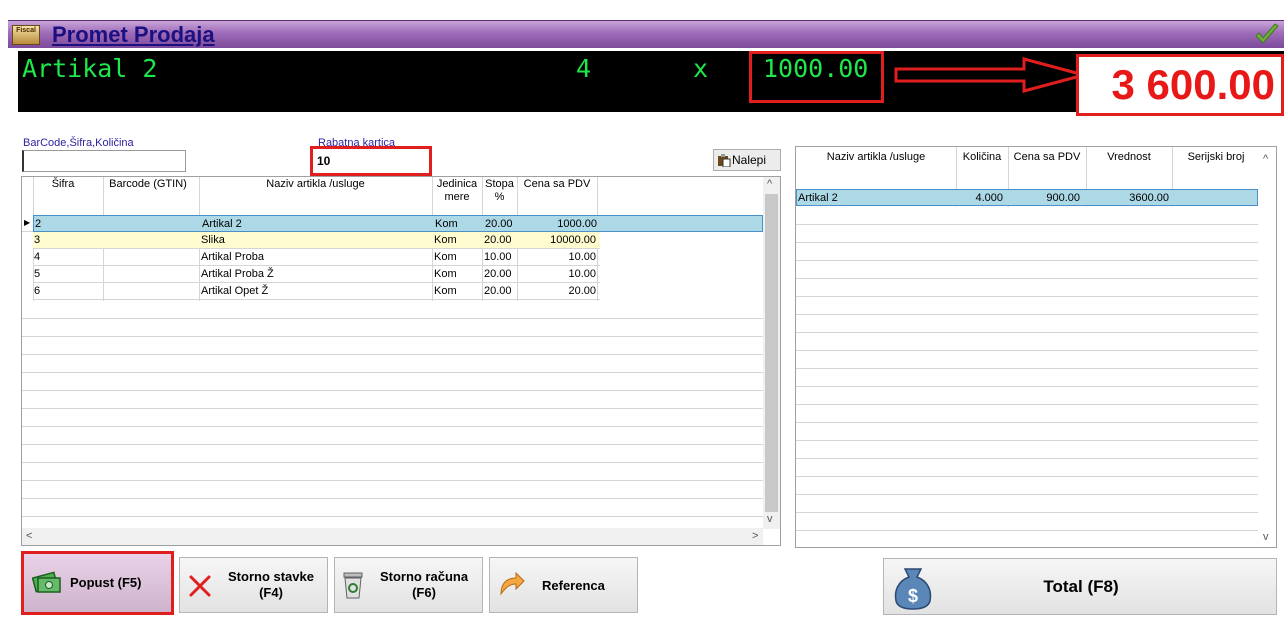  Describe the element at coordinates (316, 240) in the screenshot. I see `table-row: 3 Slika Kom 20.00 10000.00` at that location.